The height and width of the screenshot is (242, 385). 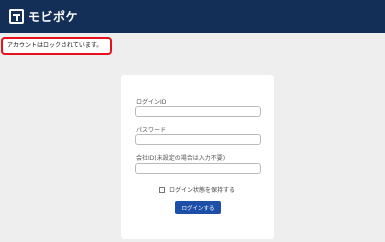 I want to click on app-header: モビポケ, so click(x=192, y=16).